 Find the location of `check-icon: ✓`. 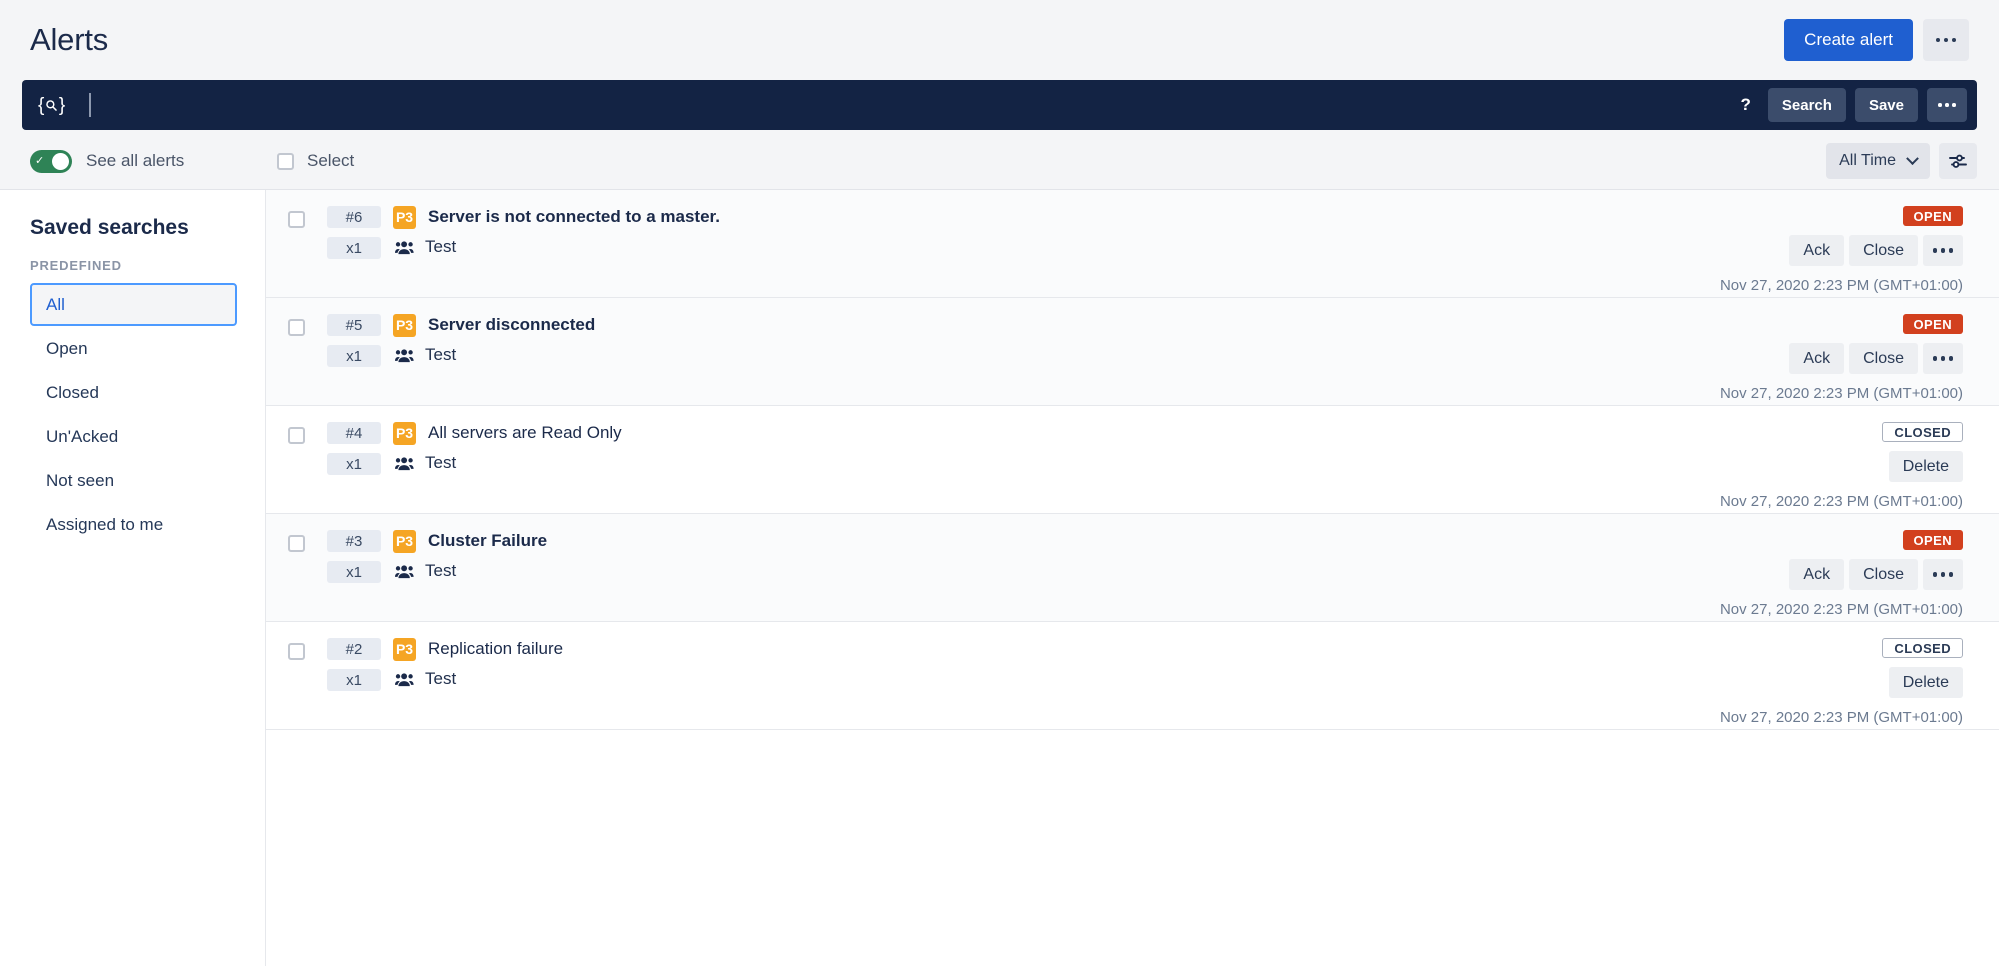

check-icon: ✓ is located at coordinates (40, 160).